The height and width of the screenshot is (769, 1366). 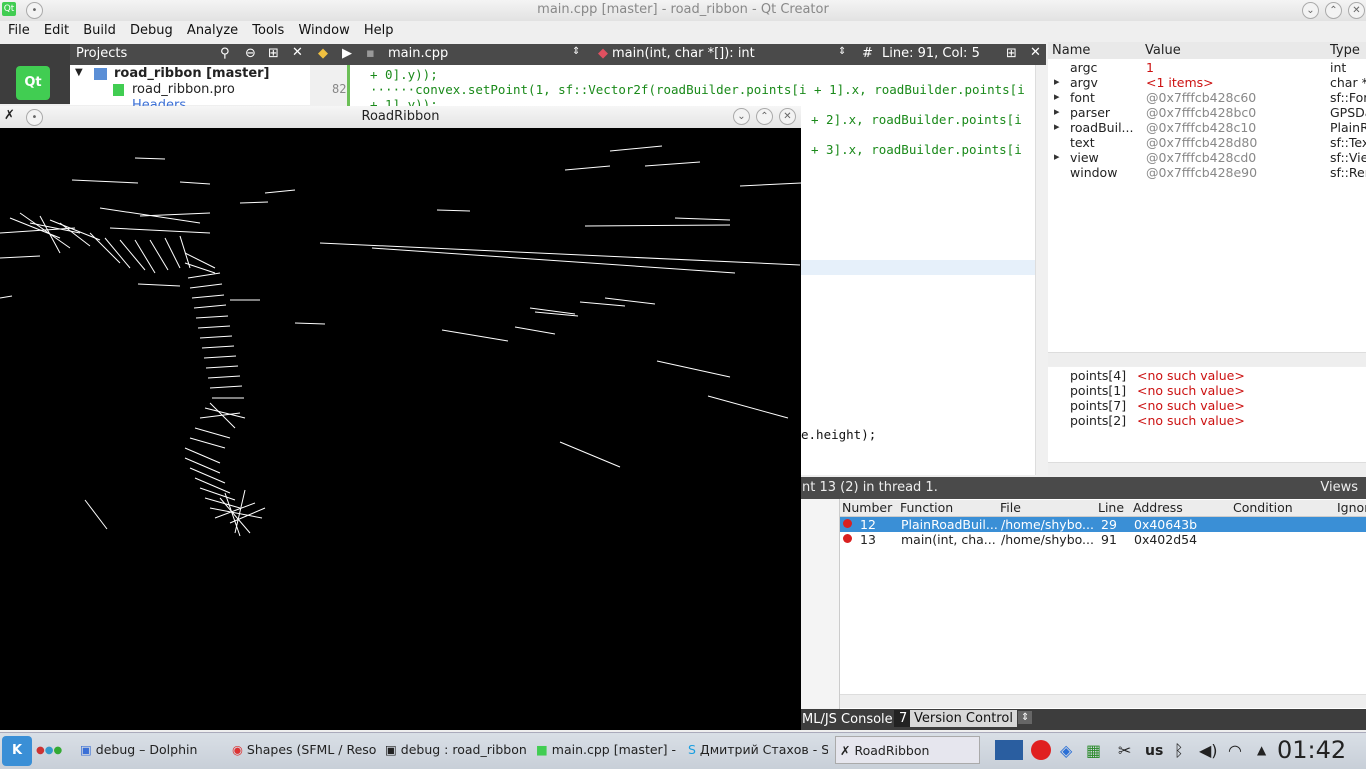 I want to click on bp-col-header: File, so click(x=1010, y=507).